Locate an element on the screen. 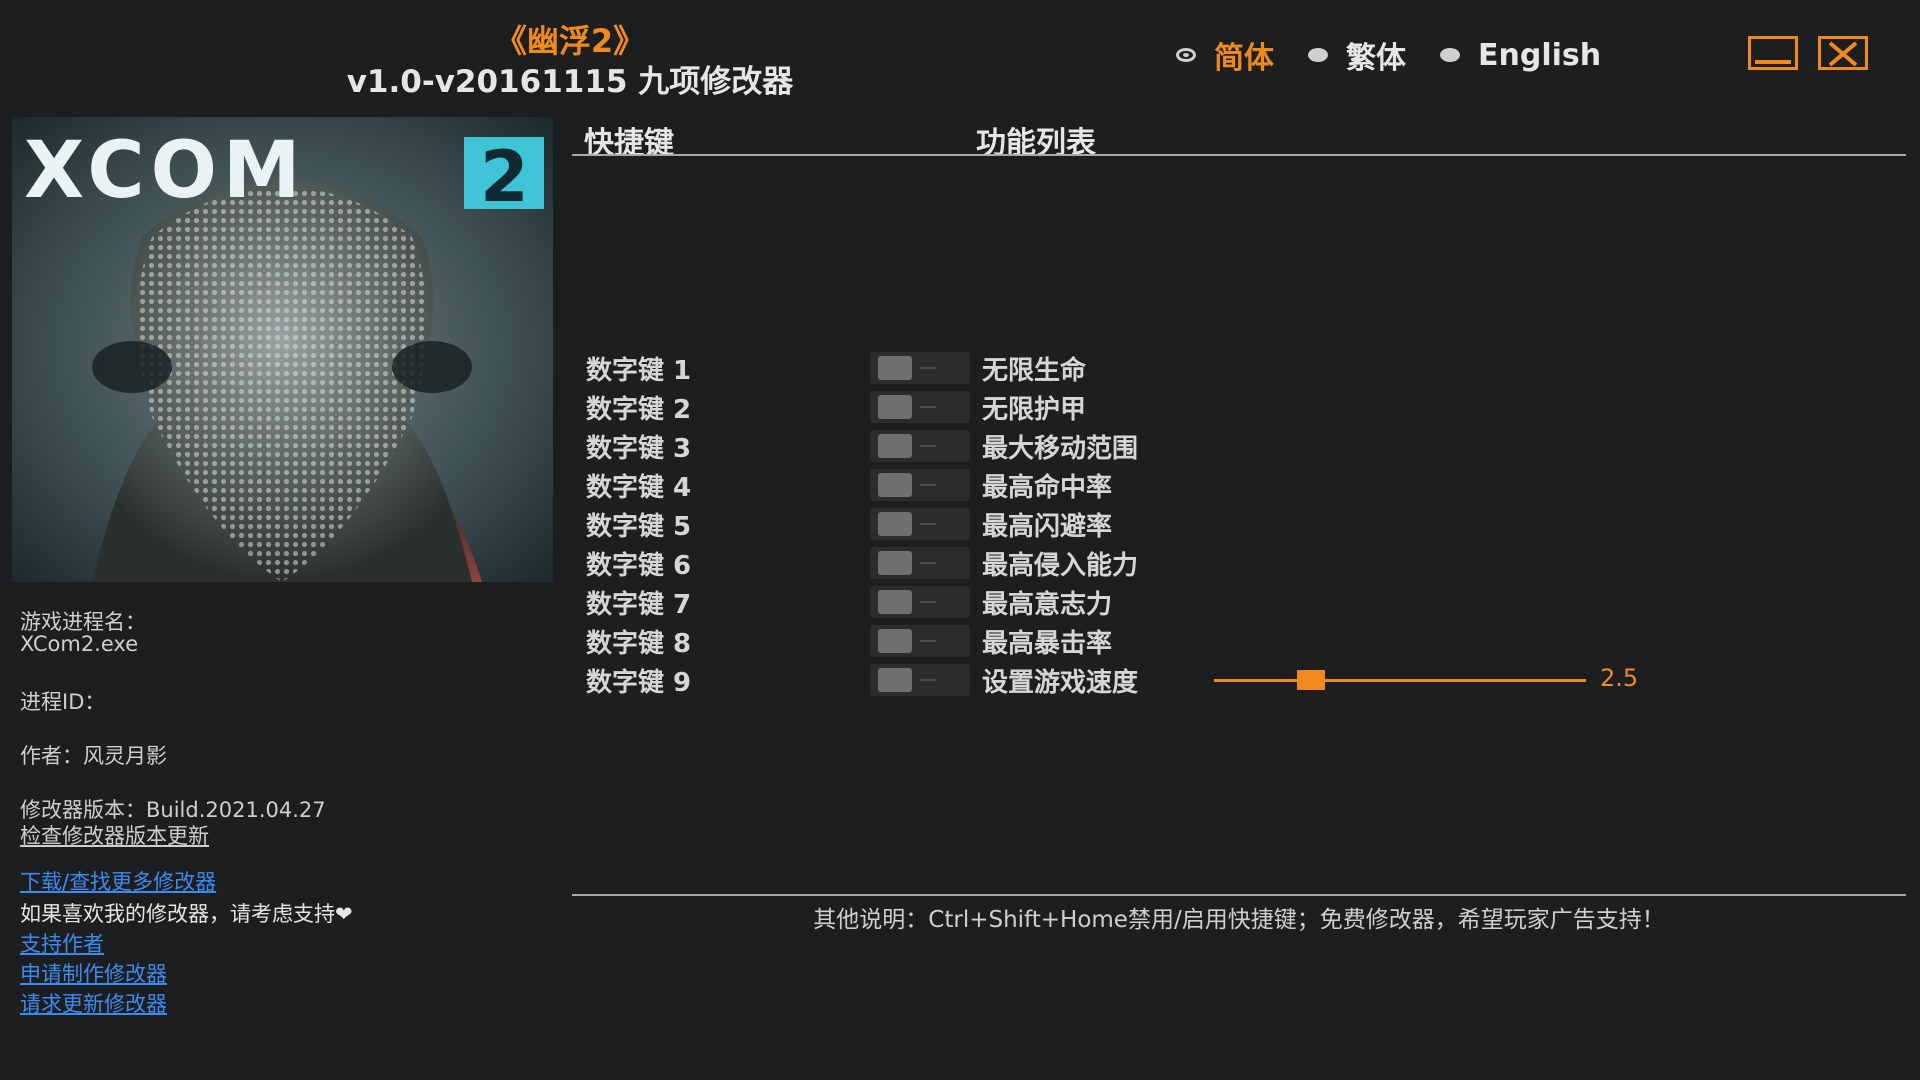 This screenshot has height=1080, width=1920. cheat-row: 数字键 7 最高意志力 is located at coordinates (1236, 602).